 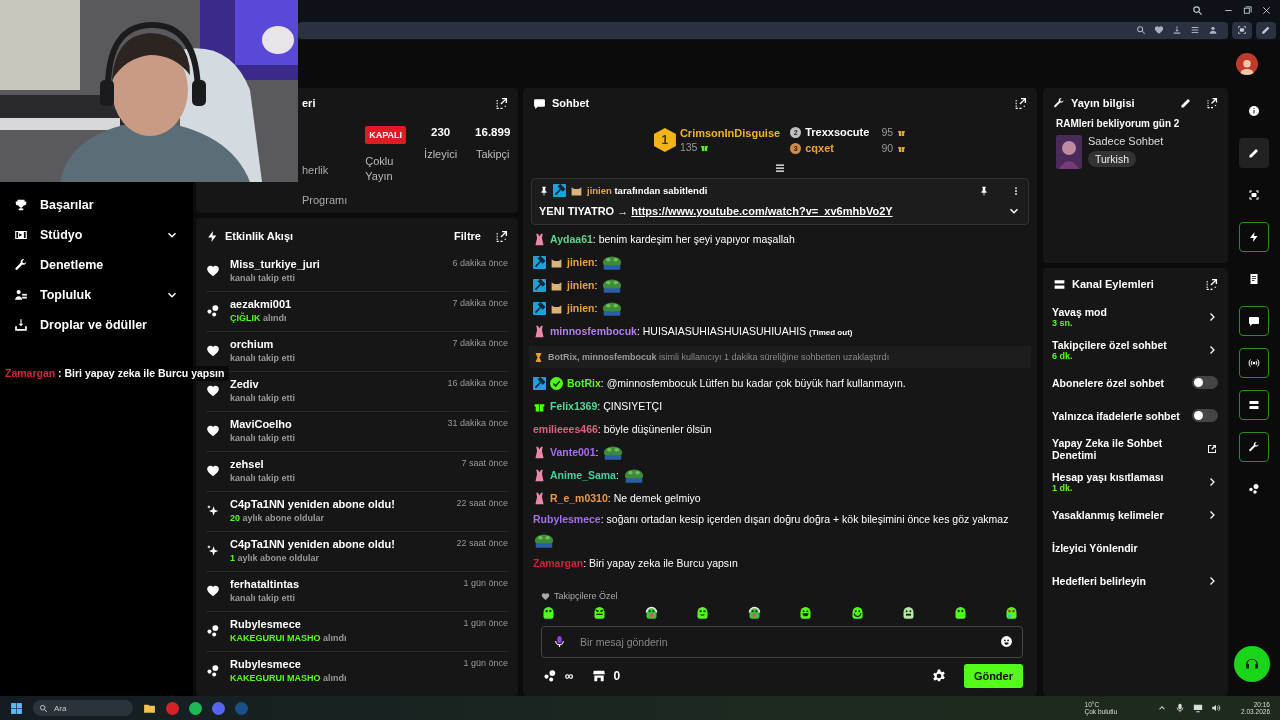 I want to click on activity-time: 31 dakika önce, so click(x=477, y=423).